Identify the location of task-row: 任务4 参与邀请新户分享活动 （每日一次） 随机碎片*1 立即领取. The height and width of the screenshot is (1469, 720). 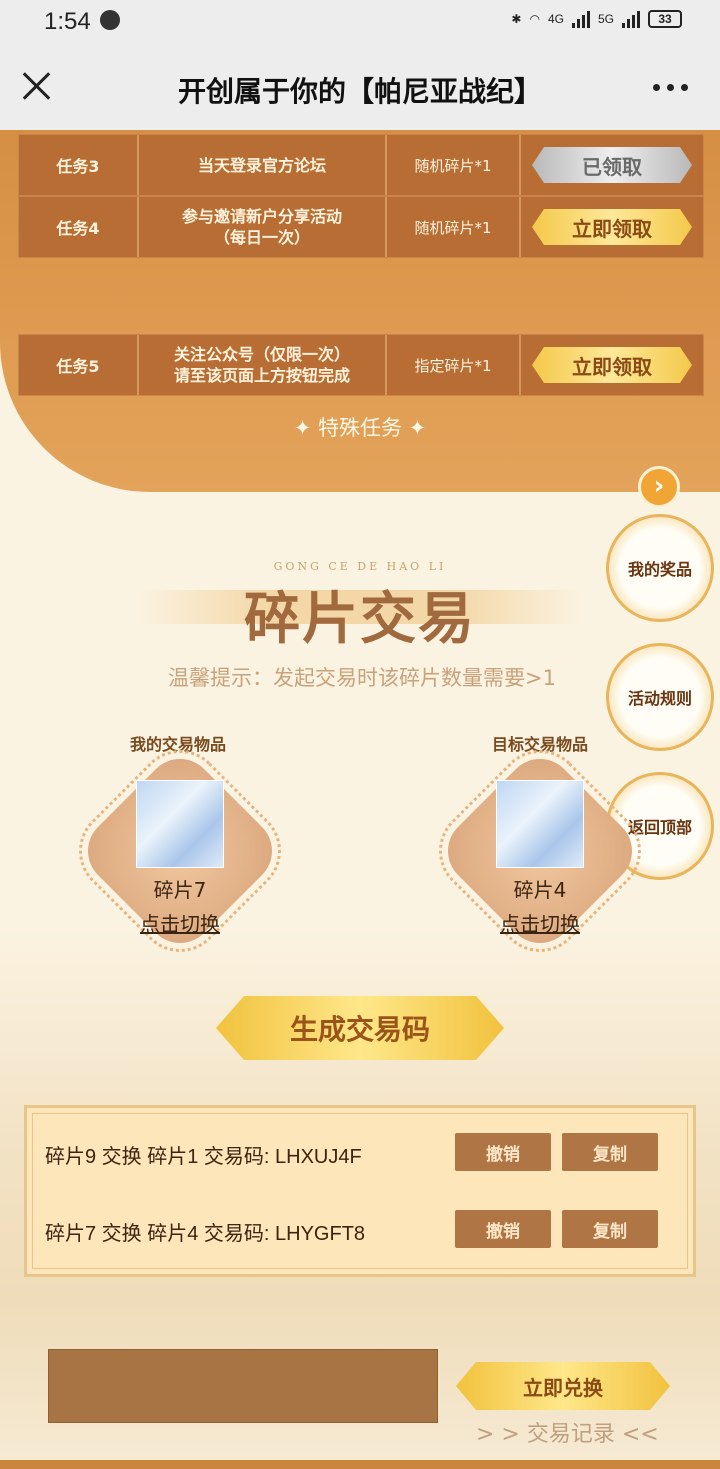
(361, 227).